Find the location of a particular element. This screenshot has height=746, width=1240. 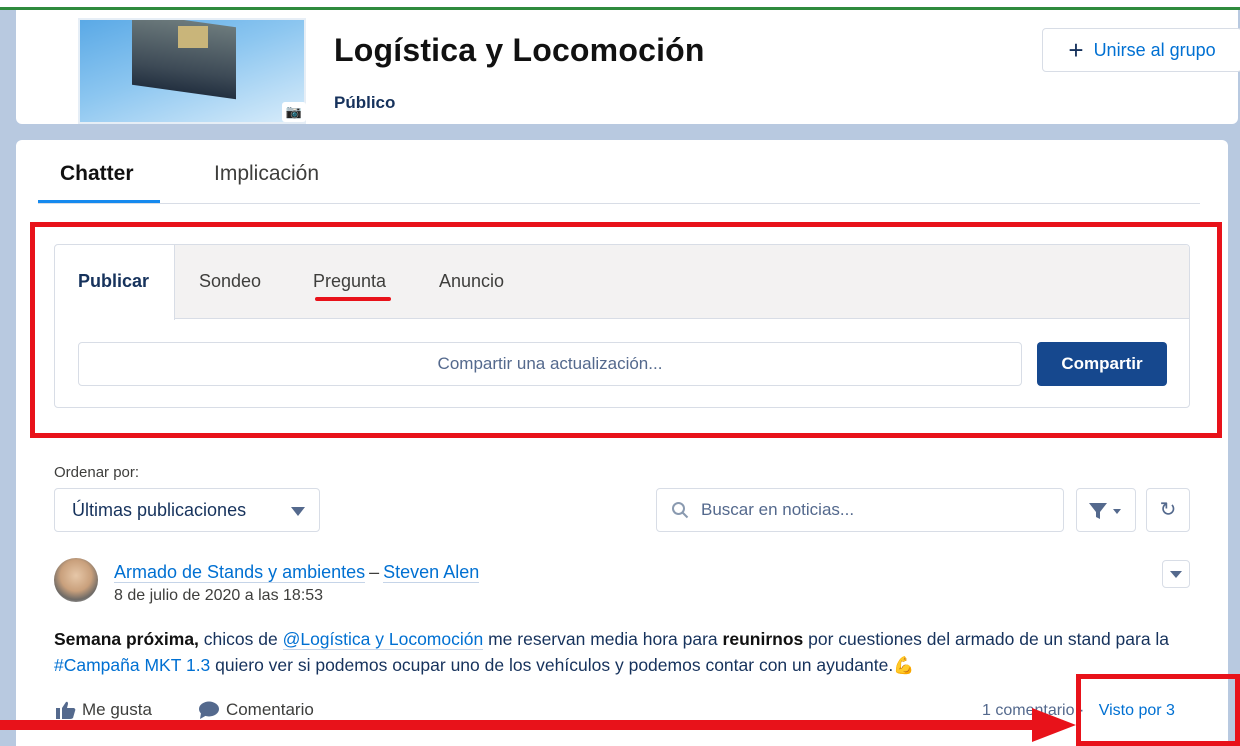

tab-bar: Chatter Implicación is located at coordinates (619, 172).